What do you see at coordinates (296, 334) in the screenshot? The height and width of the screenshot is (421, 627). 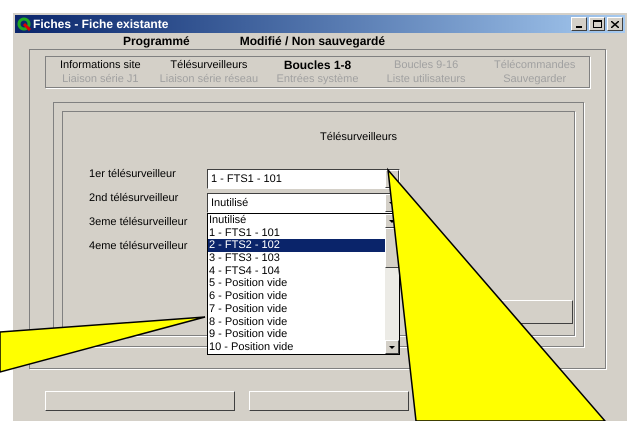 I see `dropdown-option: 9 - Position vide` at bounding box center [296, 334].